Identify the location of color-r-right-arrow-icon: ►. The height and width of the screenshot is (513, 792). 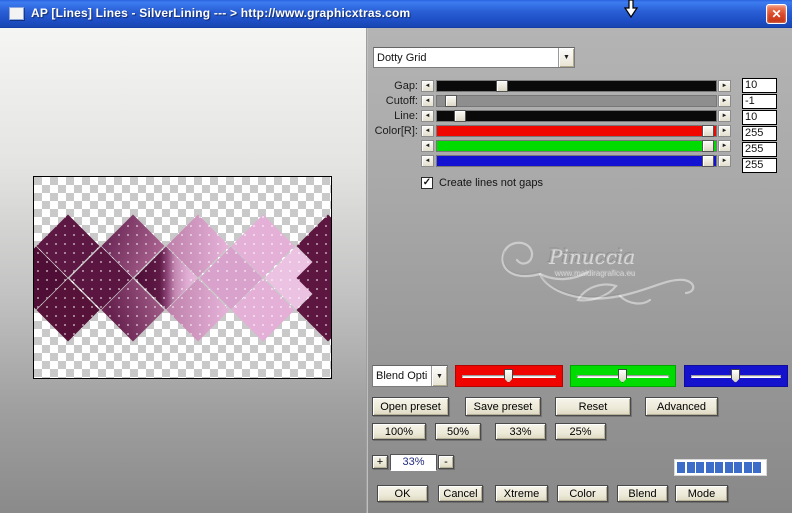
(724, 131).